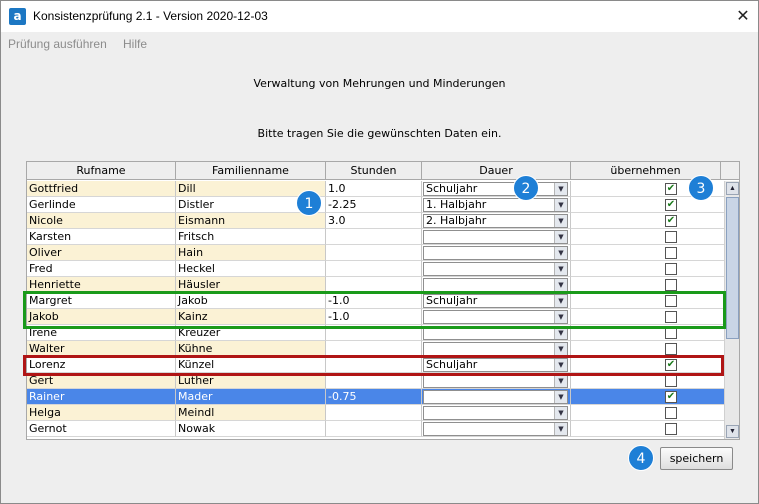  What do you see at coordinates (251, 429) in the screenshot?
I see `cell-familienname: Nowak` at bounding box center [251, 429].